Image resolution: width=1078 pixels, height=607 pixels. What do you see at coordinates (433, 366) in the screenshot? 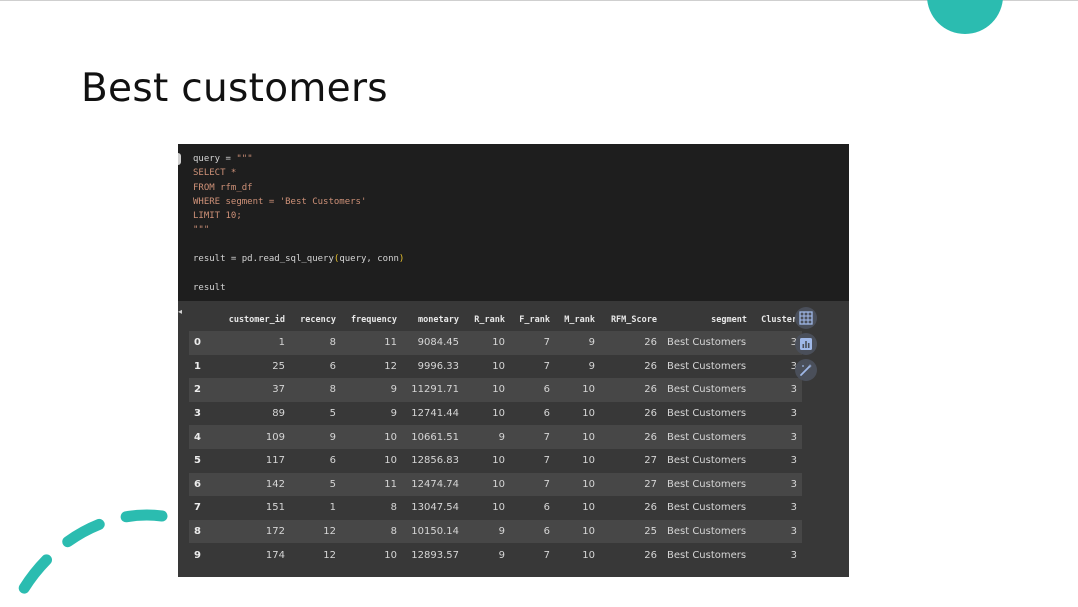
I see `cell-monetary: 9996.33` at bounding box center [433, 366].